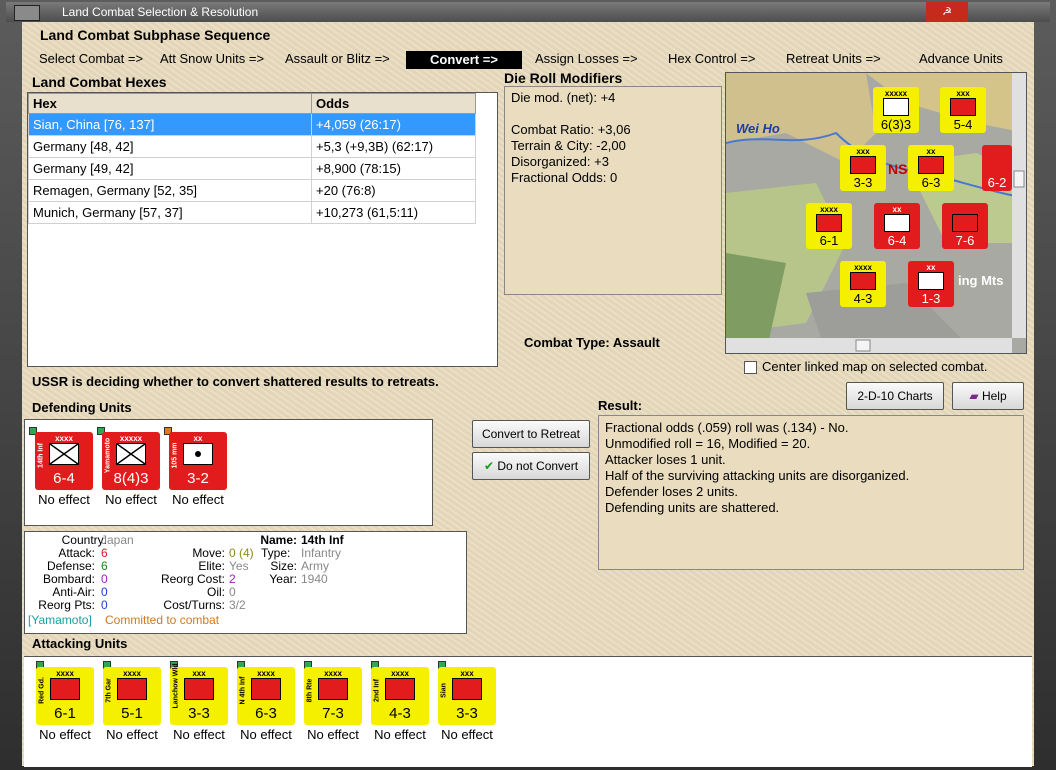  What do you see at coordinates (321, 553) in the screenshot?
I see `type-value: Infantry` at bounding box center [321, 553].